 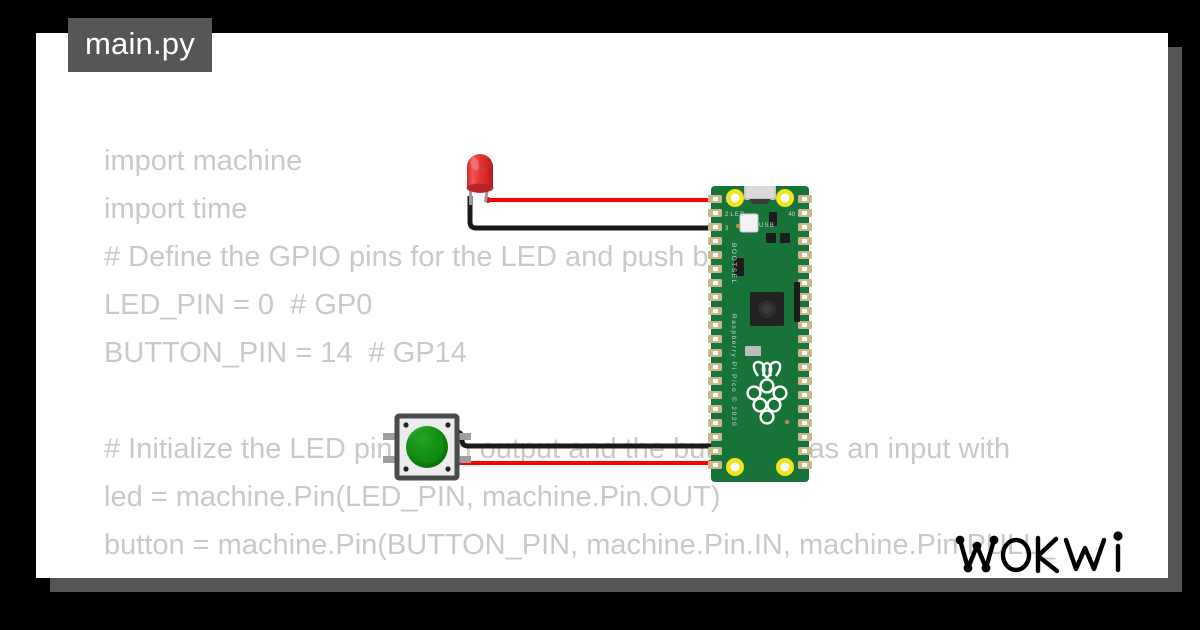 I want to click on pico-silk-board-label: Raspberry Pi Pico © 2020, so click(x=734, y=370).